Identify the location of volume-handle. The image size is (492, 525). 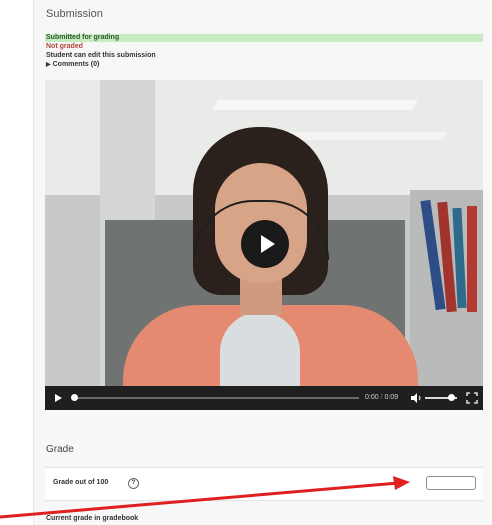
(451, 397).